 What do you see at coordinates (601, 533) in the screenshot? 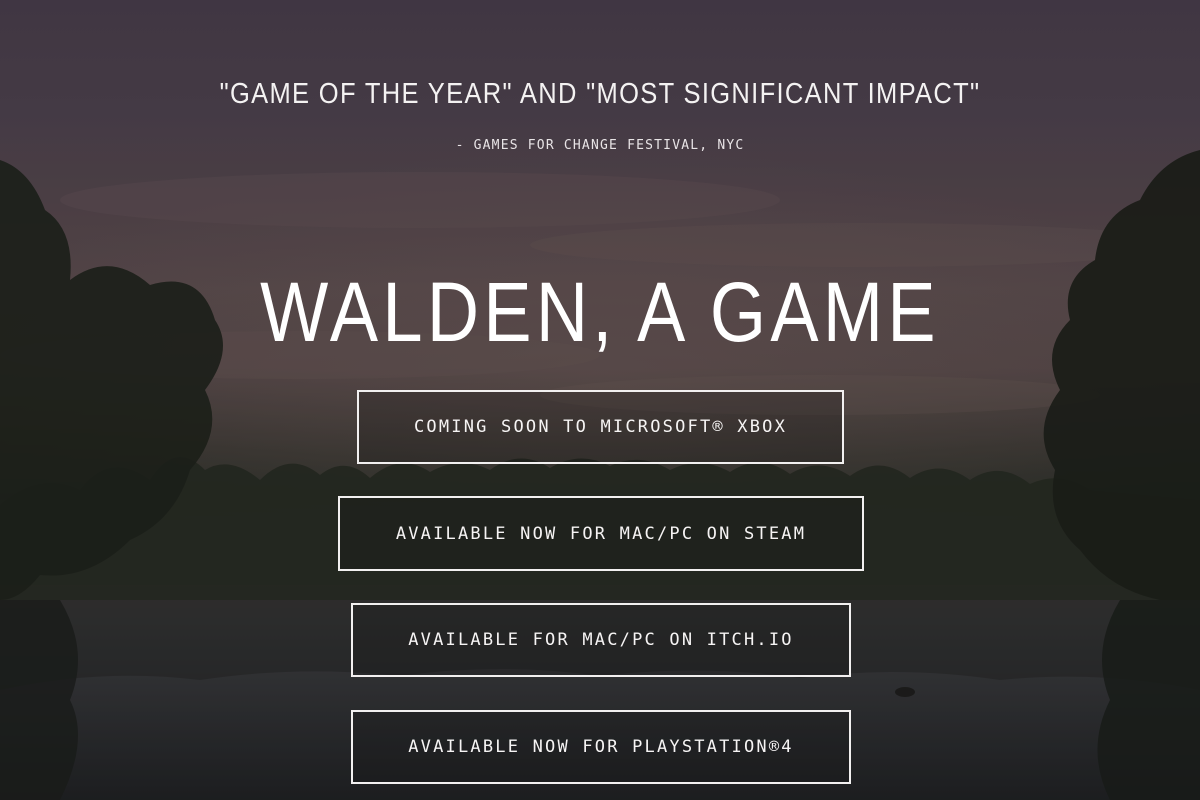
I see `steam-available-button: AVAILABLE NOW FOR MAC/PC ON STEAM` at bounding box center [601, 533].